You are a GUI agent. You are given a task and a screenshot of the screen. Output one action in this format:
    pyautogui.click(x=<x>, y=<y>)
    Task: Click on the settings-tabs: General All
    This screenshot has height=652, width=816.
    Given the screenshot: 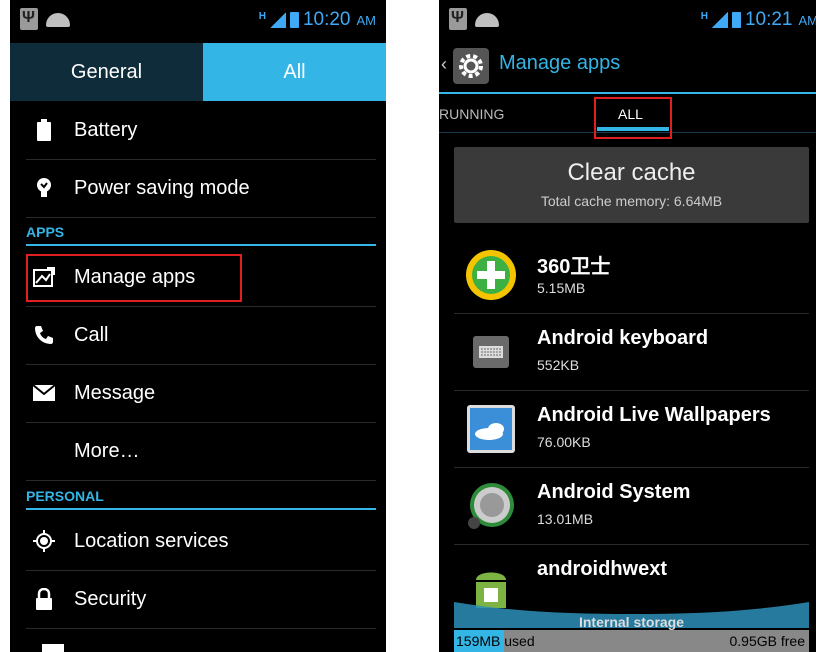 What is the action you would take?
    pyautogui.click(x=198, y=72)
    